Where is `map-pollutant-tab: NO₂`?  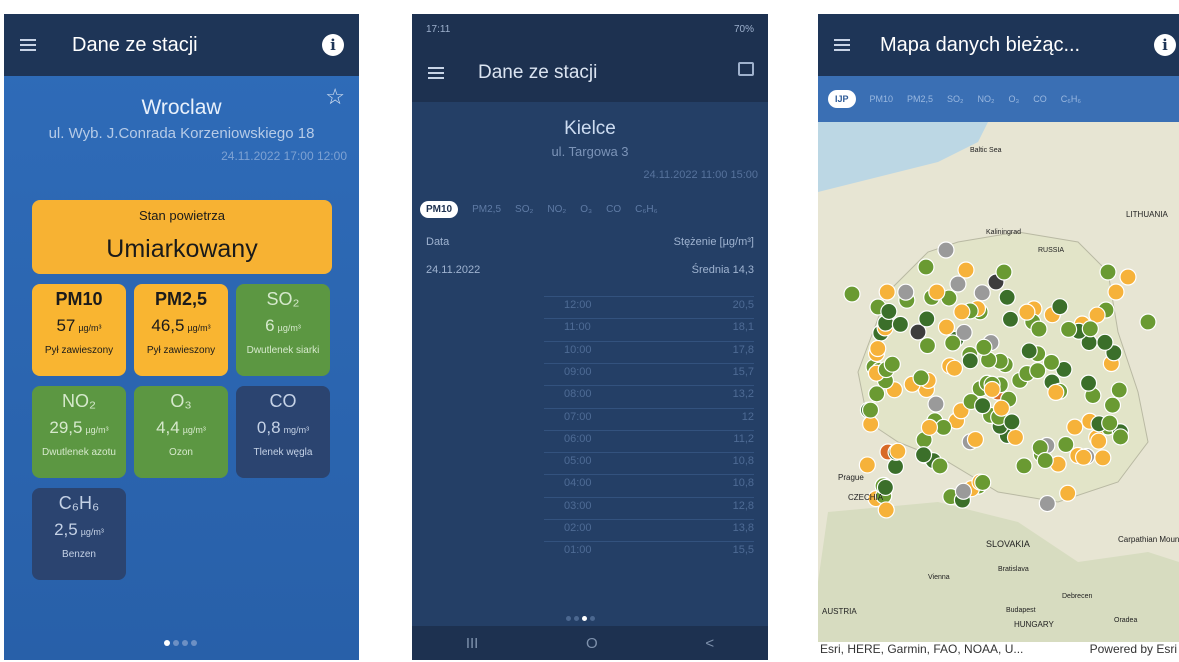 map-pollutant-tab: NO₂ is located at coordinates (986, 99).